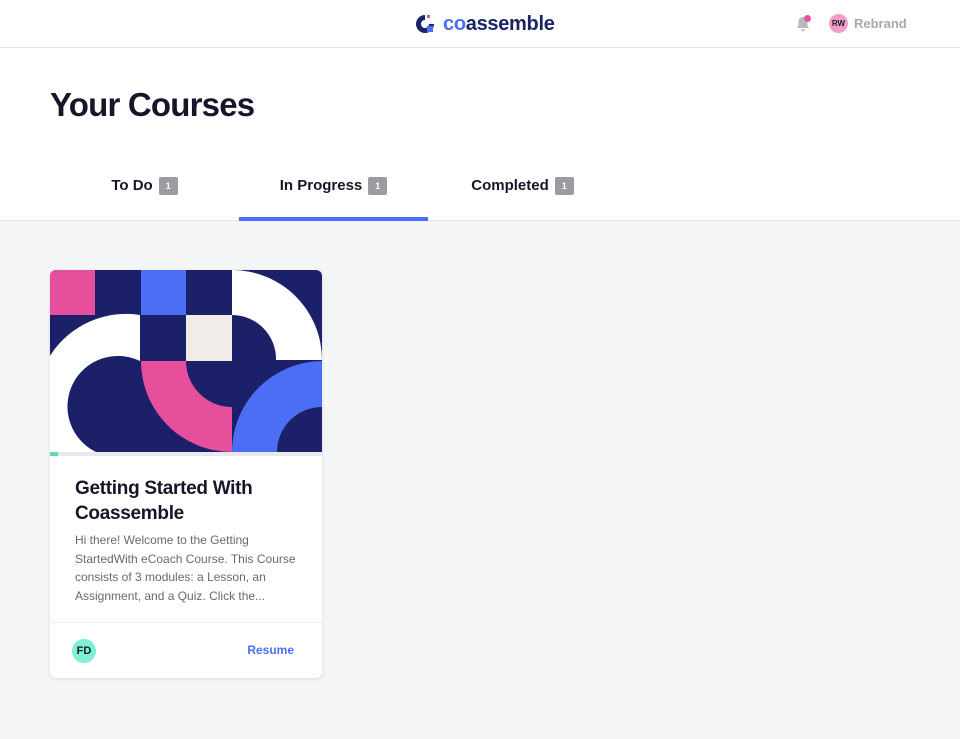  Describe the element at coordinates (270, 650) in the screenshot. I see `resume-button: Resume` at that location.